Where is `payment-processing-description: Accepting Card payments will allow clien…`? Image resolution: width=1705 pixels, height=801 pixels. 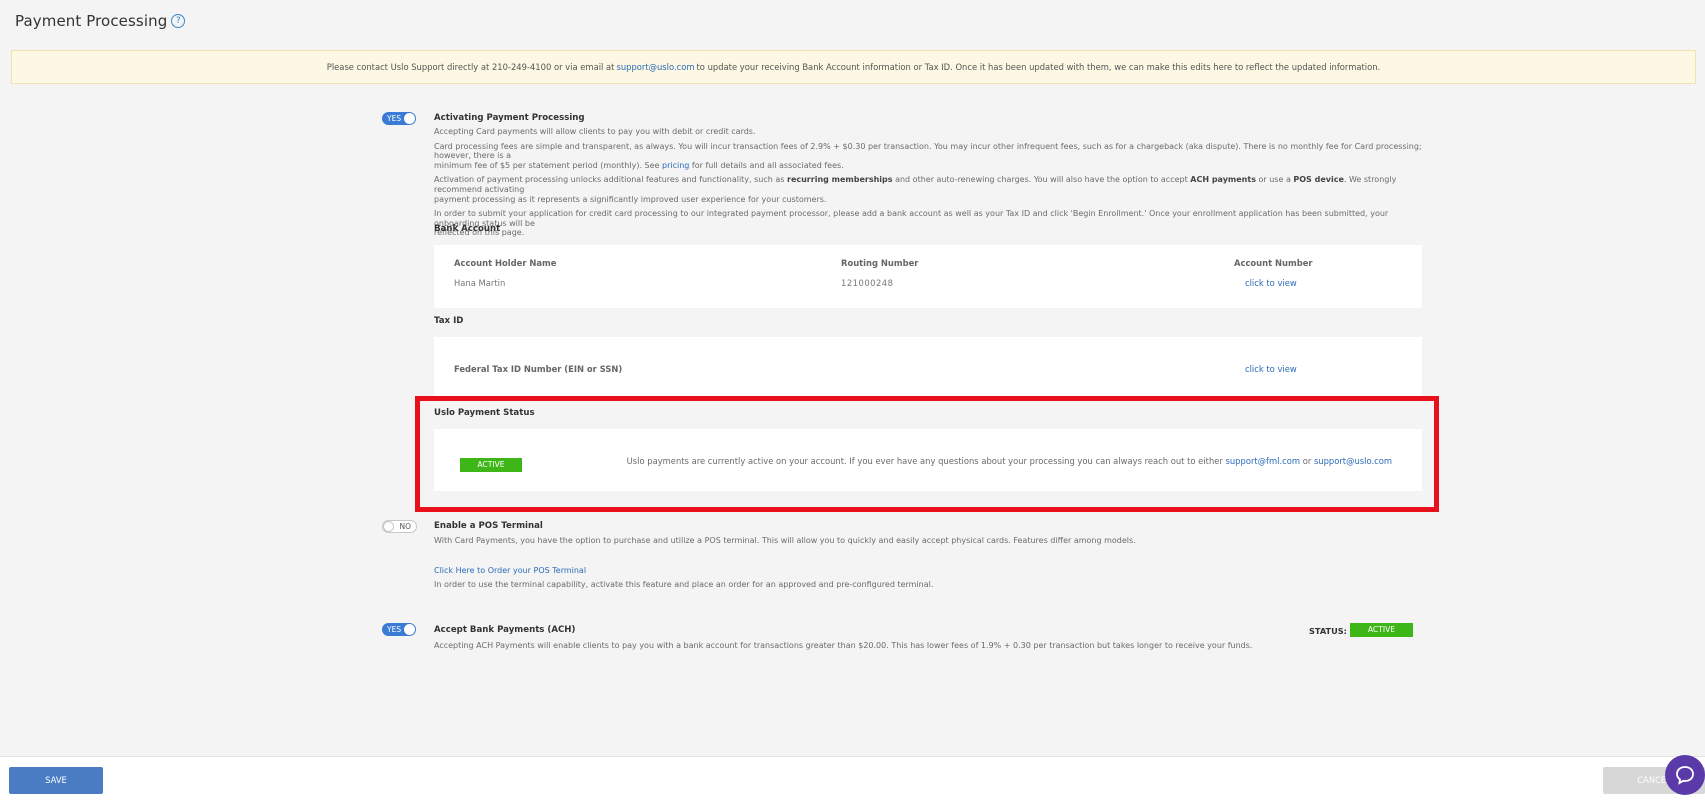
payment-processing-description: Accepting Card payments will allow clien… is located at coordinates (934, 182).